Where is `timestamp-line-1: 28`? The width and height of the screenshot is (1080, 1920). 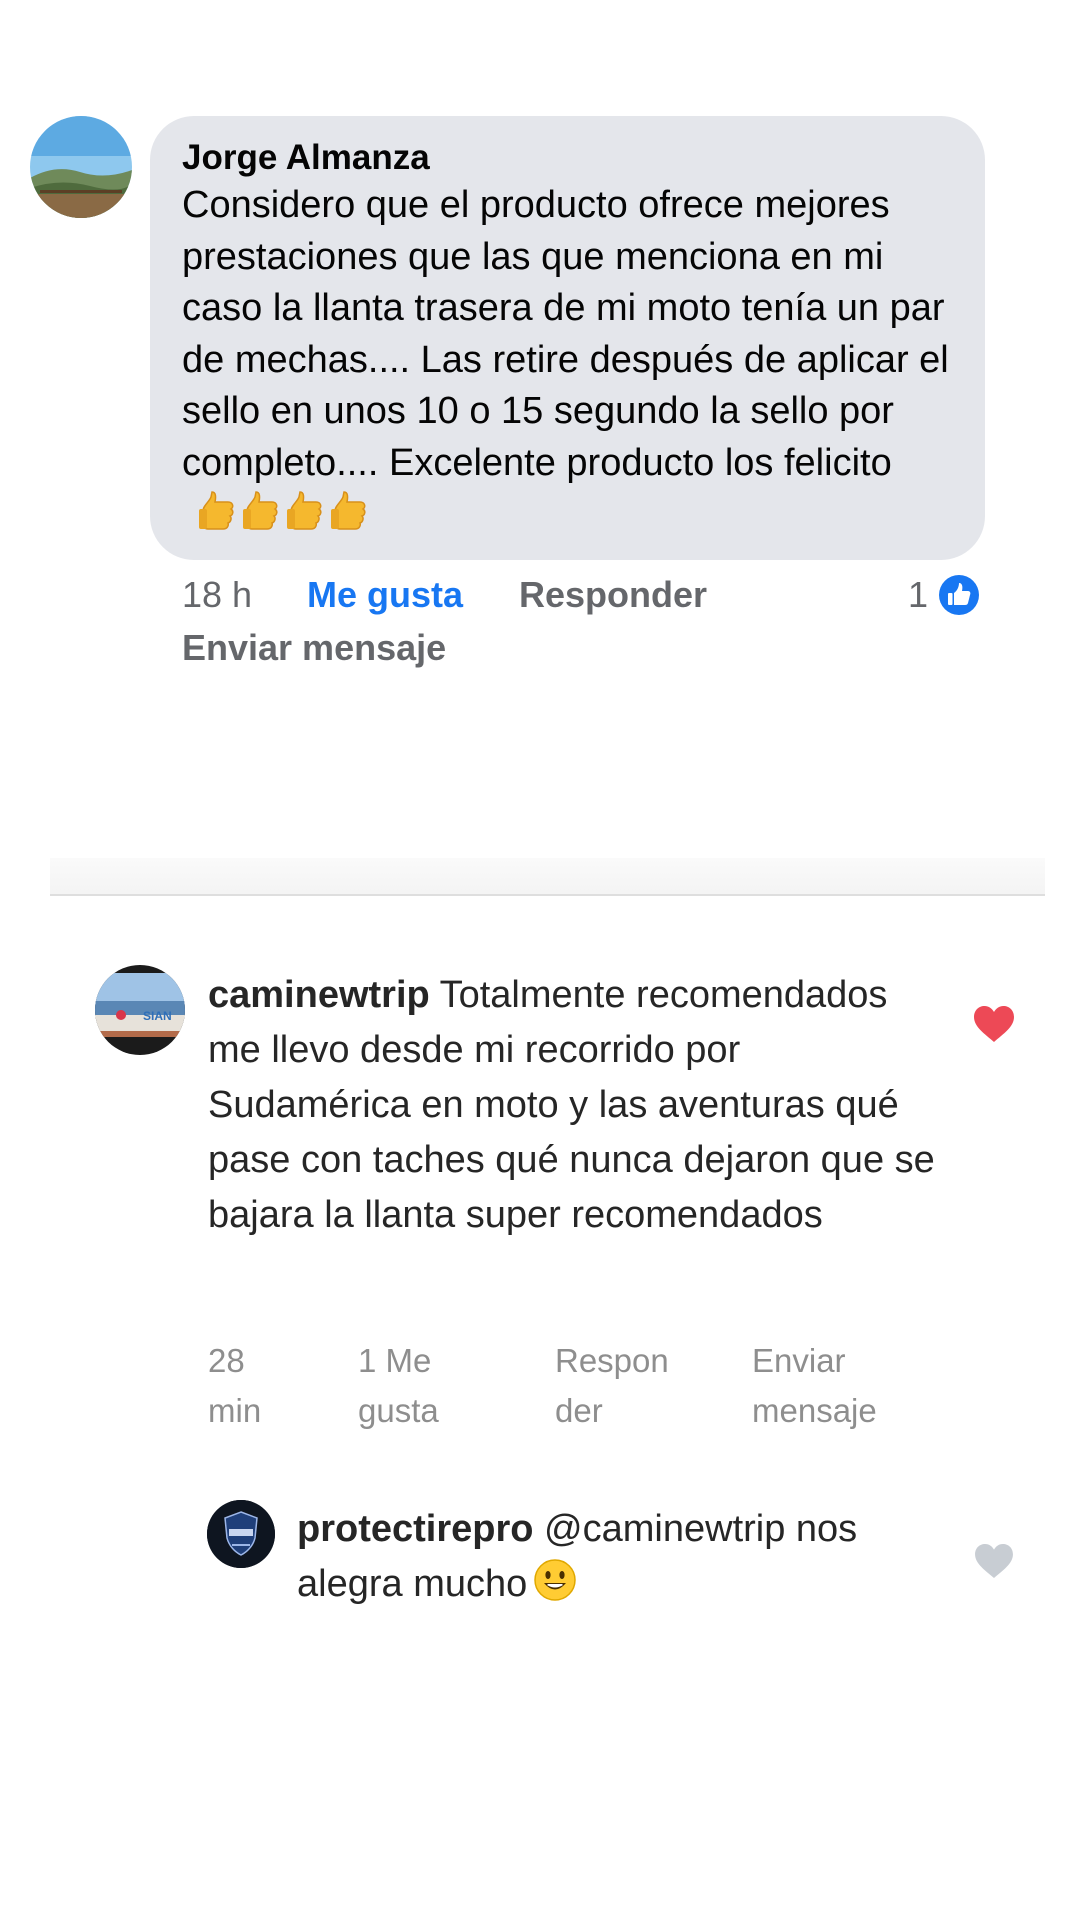
timestamp-line-1: 28 is located at coordinates (226, 1360).